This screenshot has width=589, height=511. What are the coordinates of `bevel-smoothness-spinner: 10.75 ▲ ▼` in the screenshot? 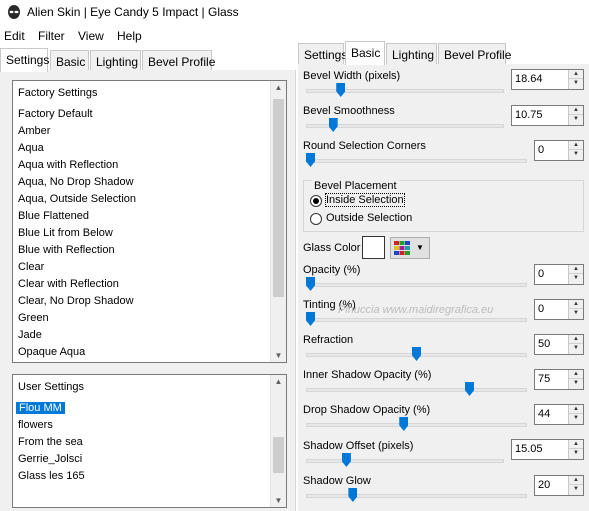 It's located at (547, 115).